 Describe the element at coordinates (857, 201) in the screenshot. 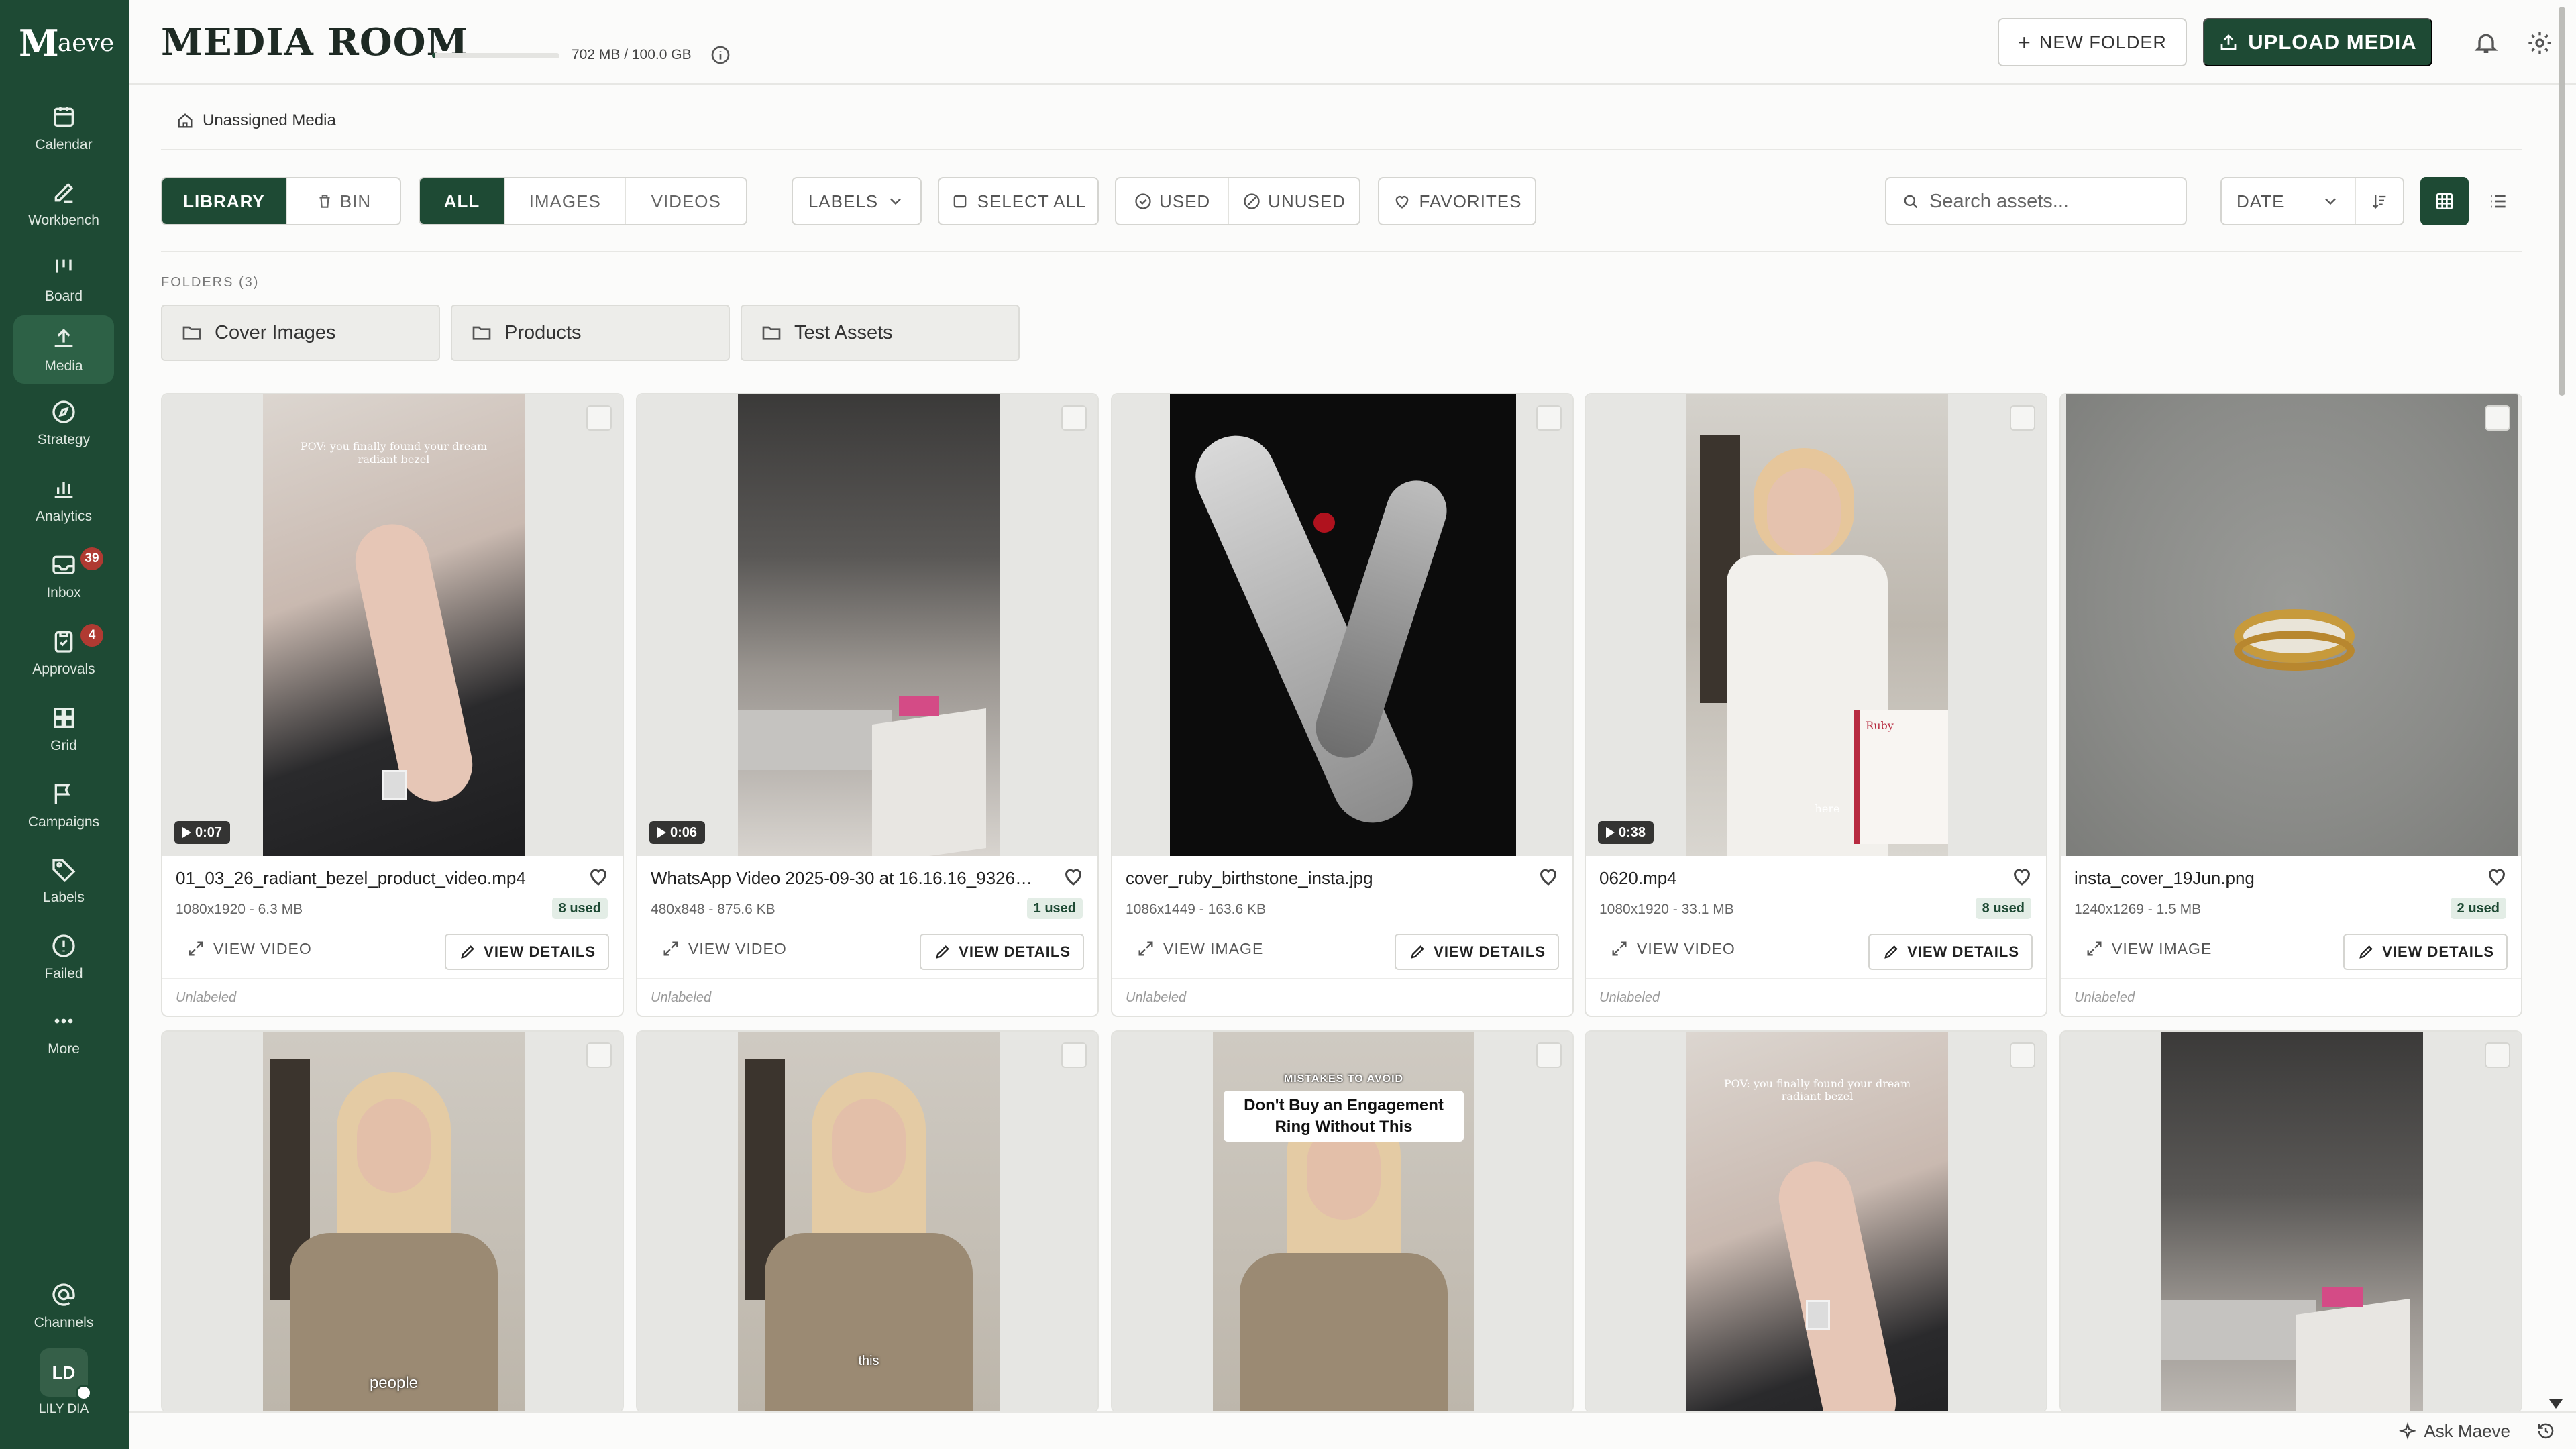

I see `labels-dropdown: LABELS` at that location.